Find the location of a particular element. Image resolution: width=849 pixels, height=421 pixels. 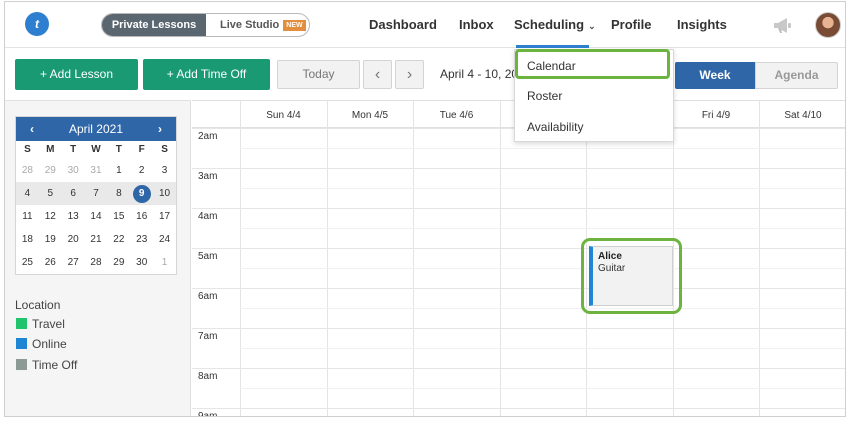

mini-calendar-day: 17 is located at coordinates (164, 216).